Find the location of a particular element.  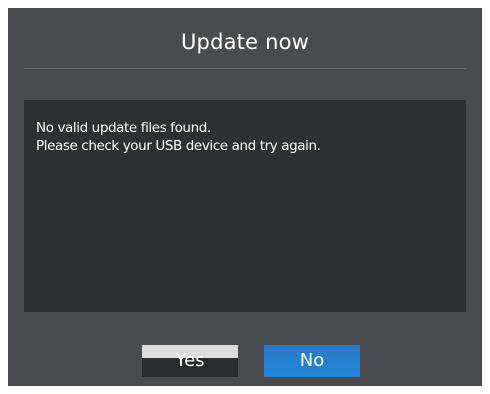

title-divider is located at coordinates (245, 68).